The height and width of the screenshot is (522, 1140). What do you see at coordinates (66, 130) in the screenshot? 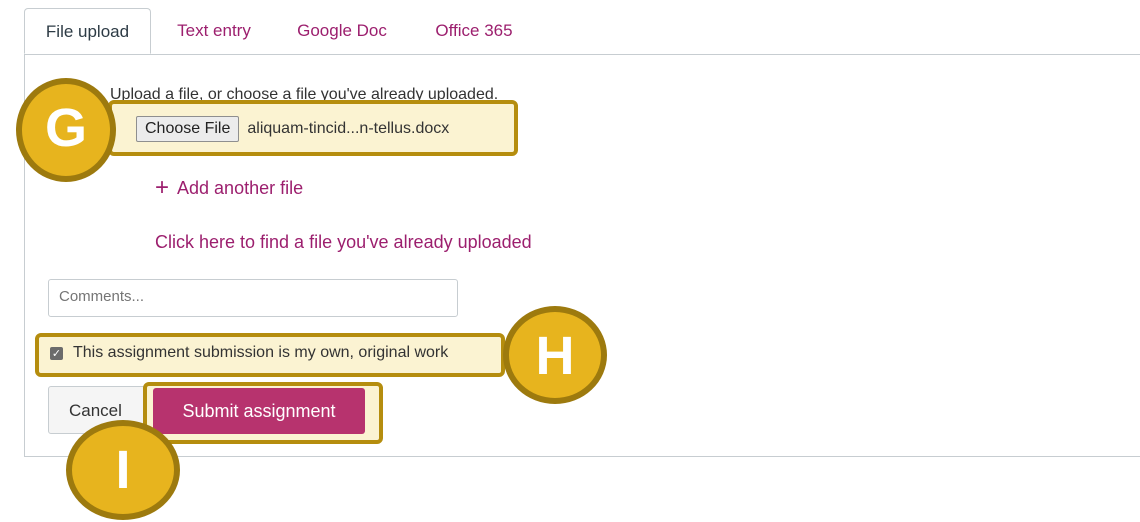
I see `callout-badge-g: G` at bounding box center [66, 130].